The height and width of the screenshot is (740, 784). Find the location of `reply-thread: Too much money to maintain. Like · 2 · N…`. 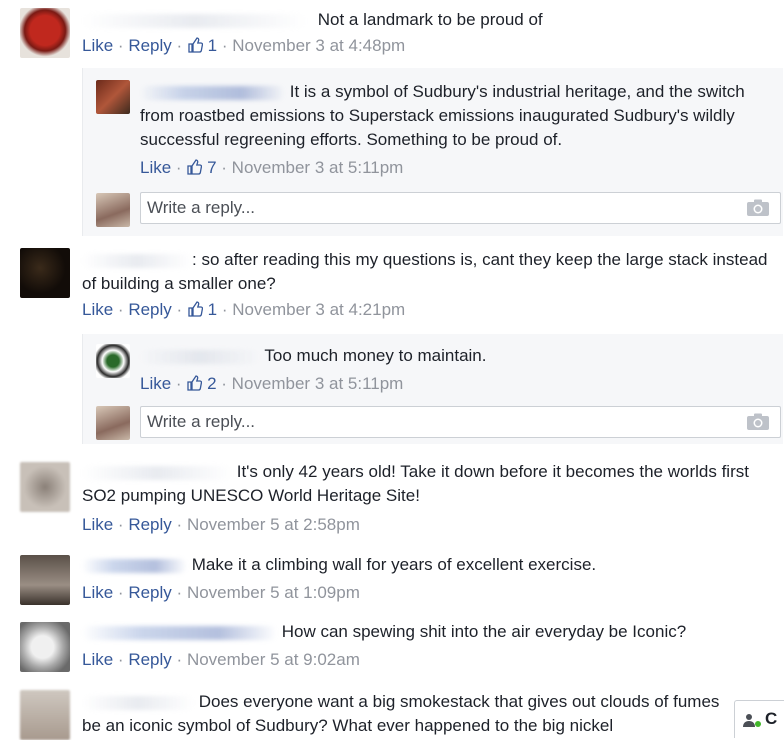

reply-thread: Too much money to maintain. Like · 2 · N… is located at coordinates (432, 389).